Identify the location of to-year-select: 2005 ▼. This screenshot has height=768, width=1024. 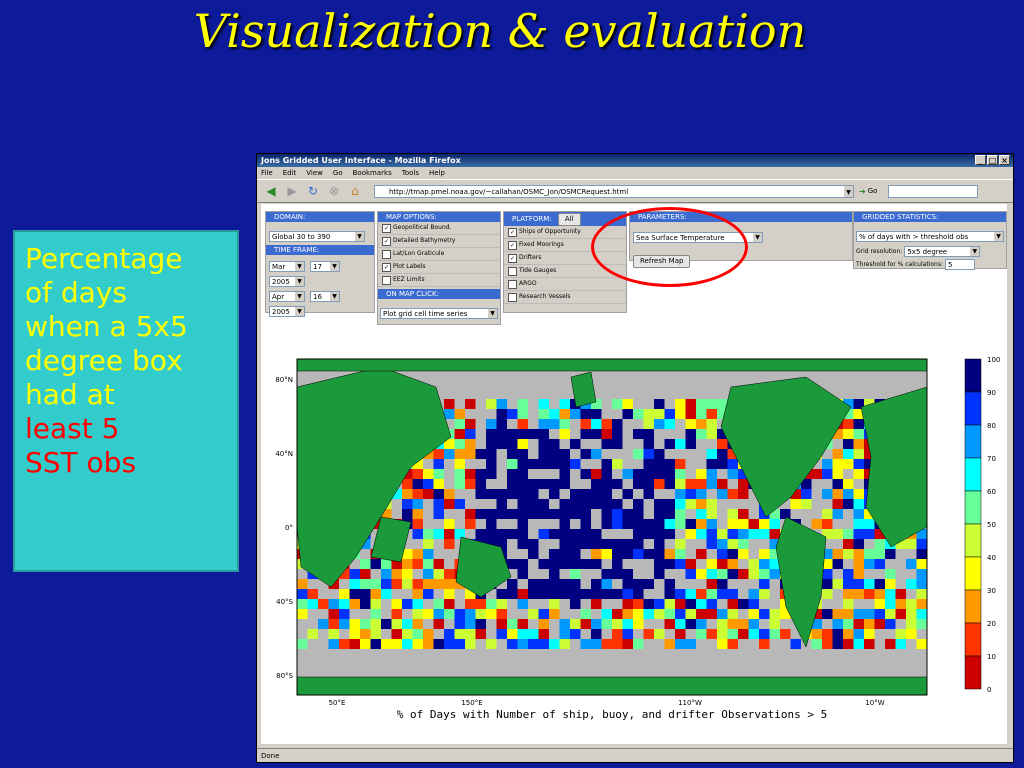
(287, 311).